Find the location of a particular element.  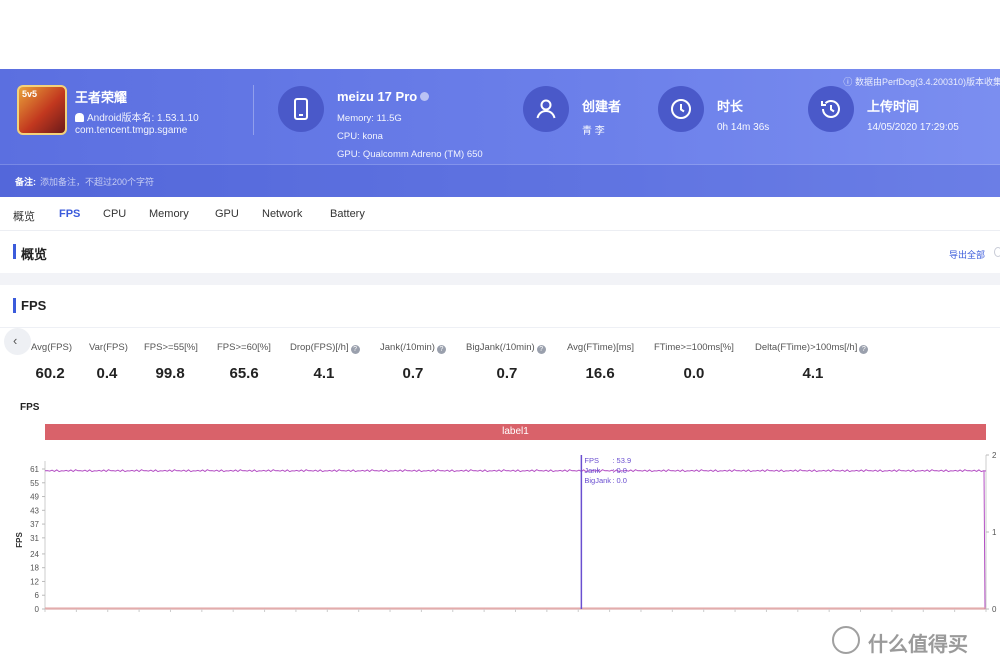

y-tick-label: 18 is located at coordinates (34, 568).